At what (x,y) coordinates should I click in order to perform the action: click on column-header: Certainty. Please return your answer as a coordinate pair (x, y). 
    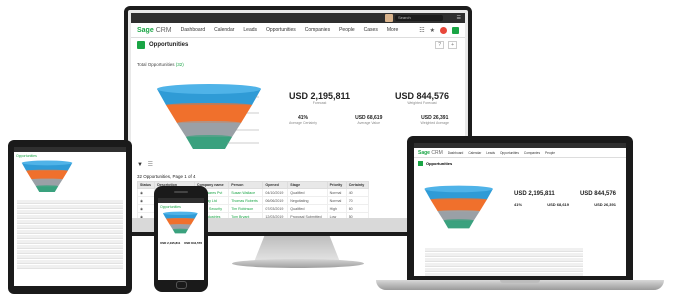
    Looking at the image, I should click on (357, 185).